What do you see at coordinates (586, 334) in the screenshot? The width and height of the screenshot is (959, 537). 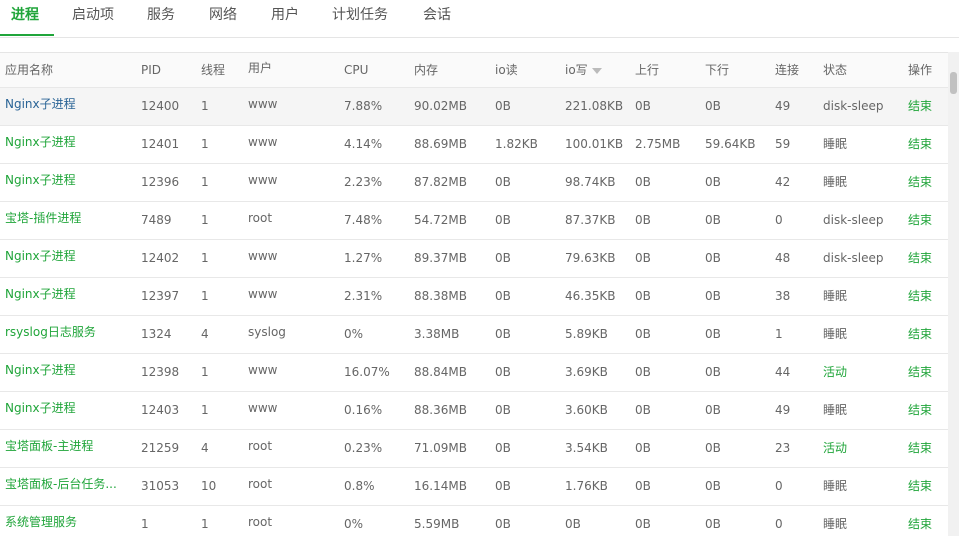 I see `process-io-write: 5.89KB` at bounding box center [586, 334].